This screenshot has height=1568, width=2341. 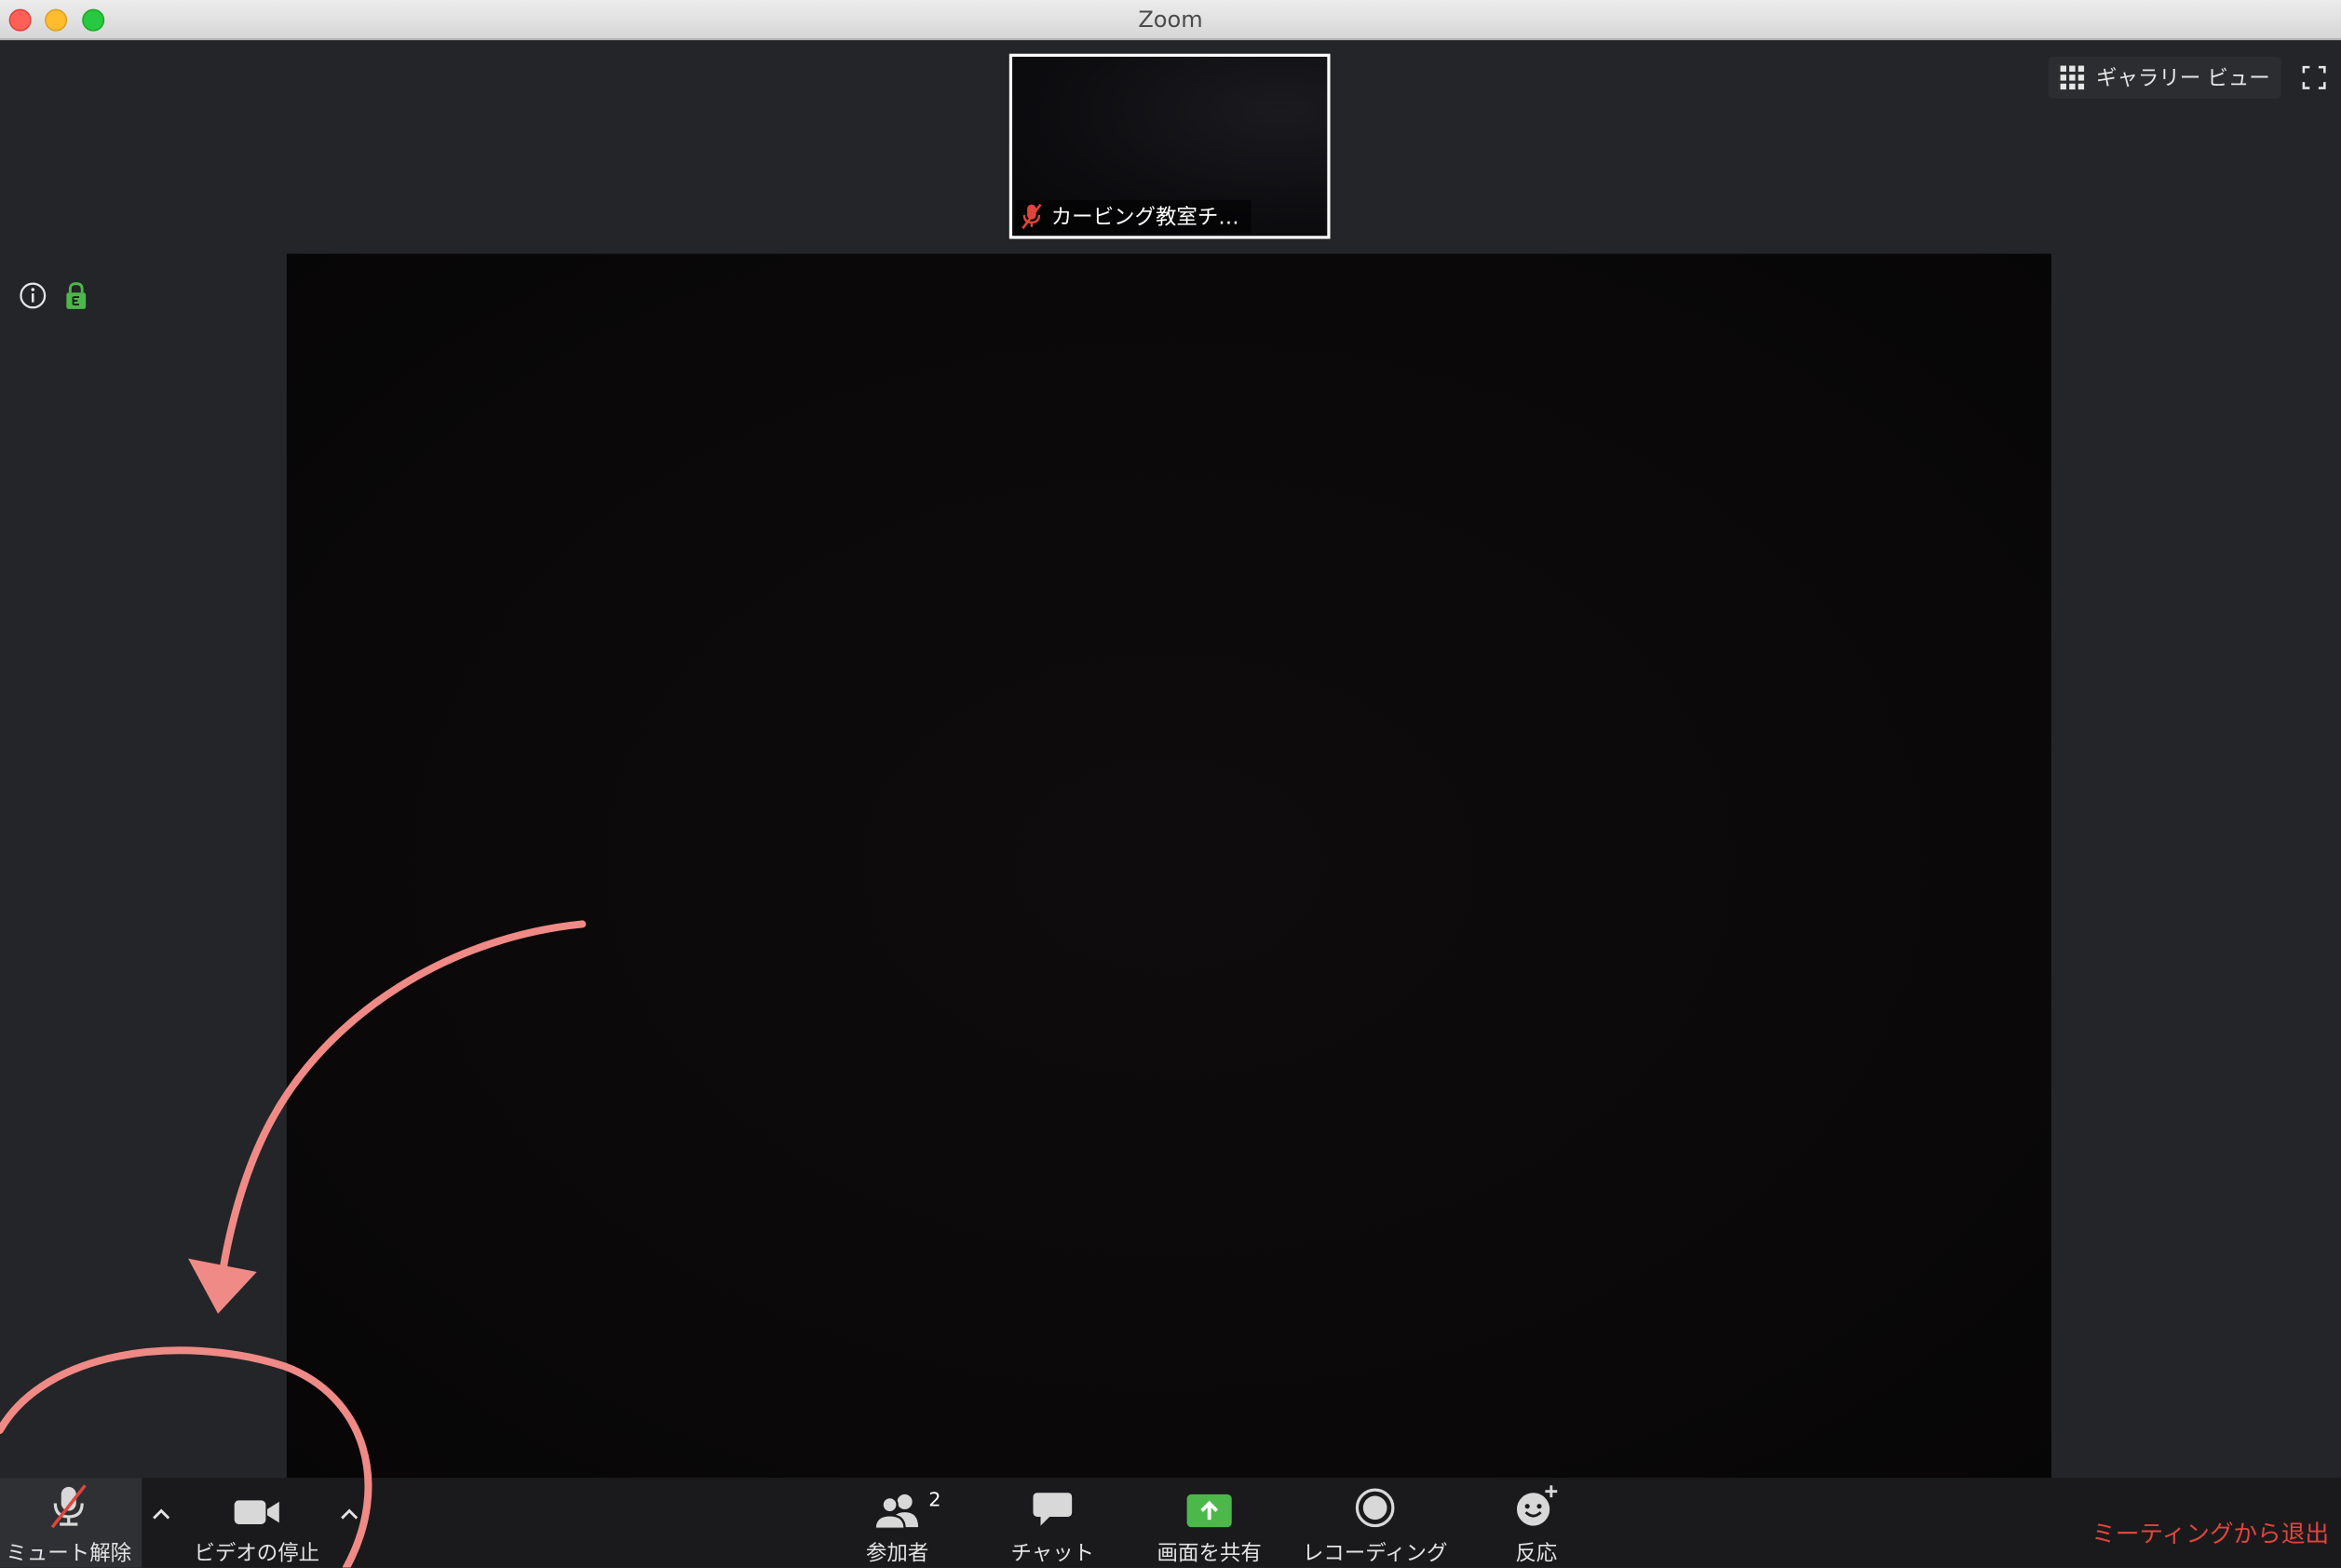 I want to click on share-screen-label: 画面を共有, so click(x=1209, y=1554).